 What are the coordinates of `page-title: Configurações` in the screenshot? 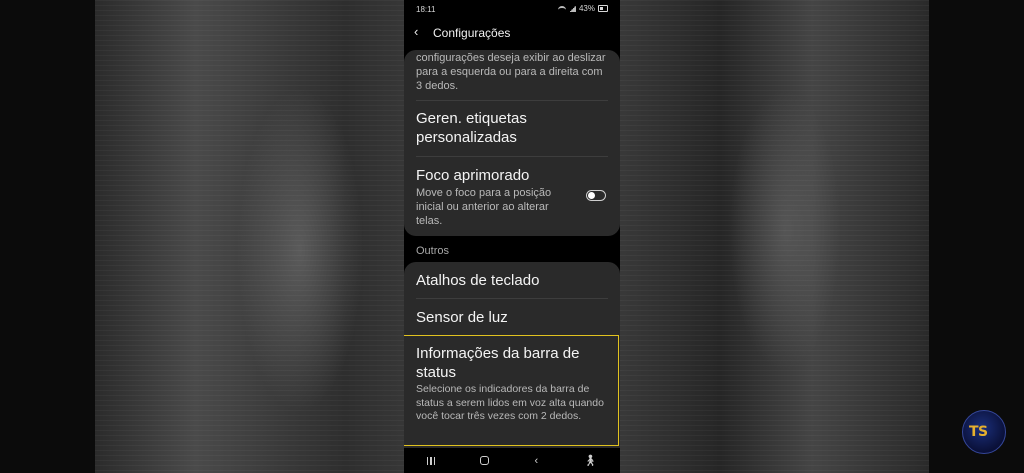 It's located at (472, 33).